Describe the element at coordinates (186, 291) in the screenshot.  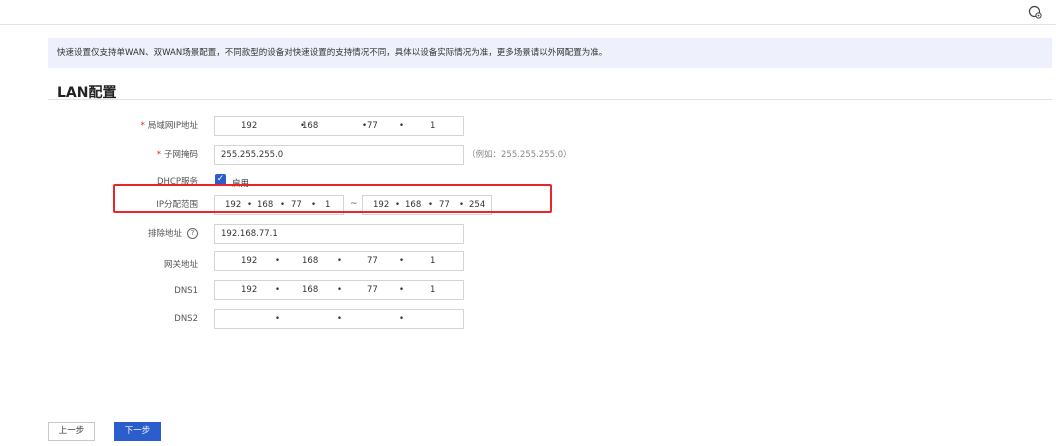
I see `dns1-label: DNS1` at that location.